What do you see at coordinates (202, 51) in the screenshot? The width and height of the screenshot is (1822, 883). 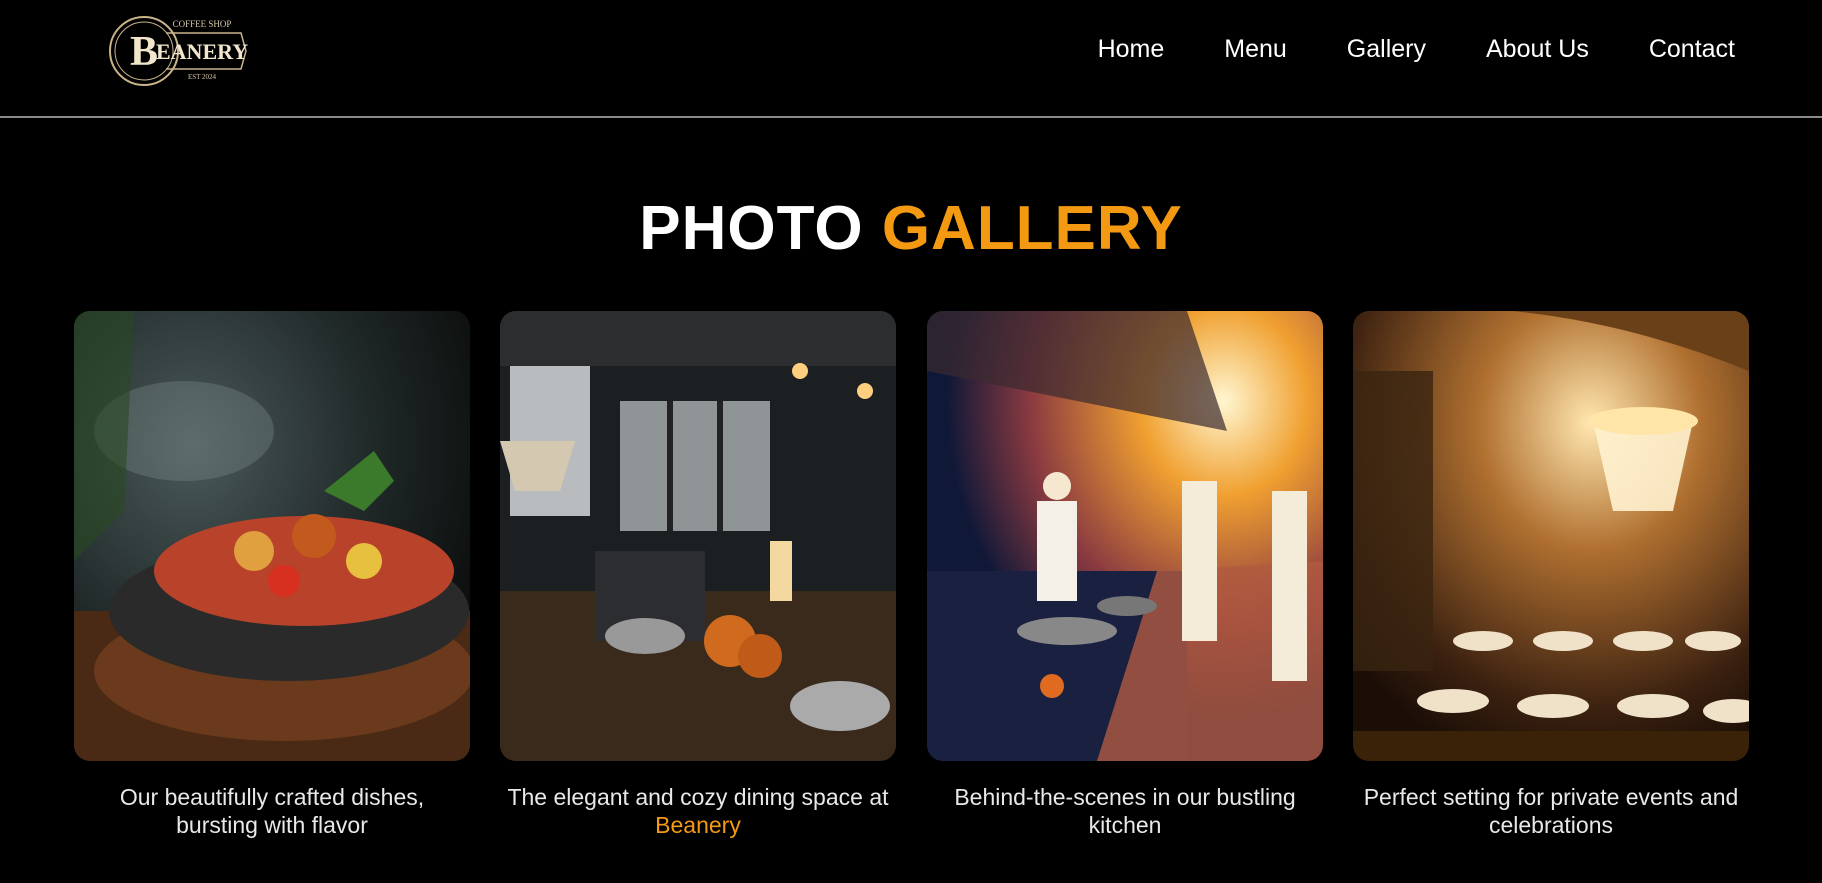 I see `logo-name: EANERY` at bounding box center [202, 51].